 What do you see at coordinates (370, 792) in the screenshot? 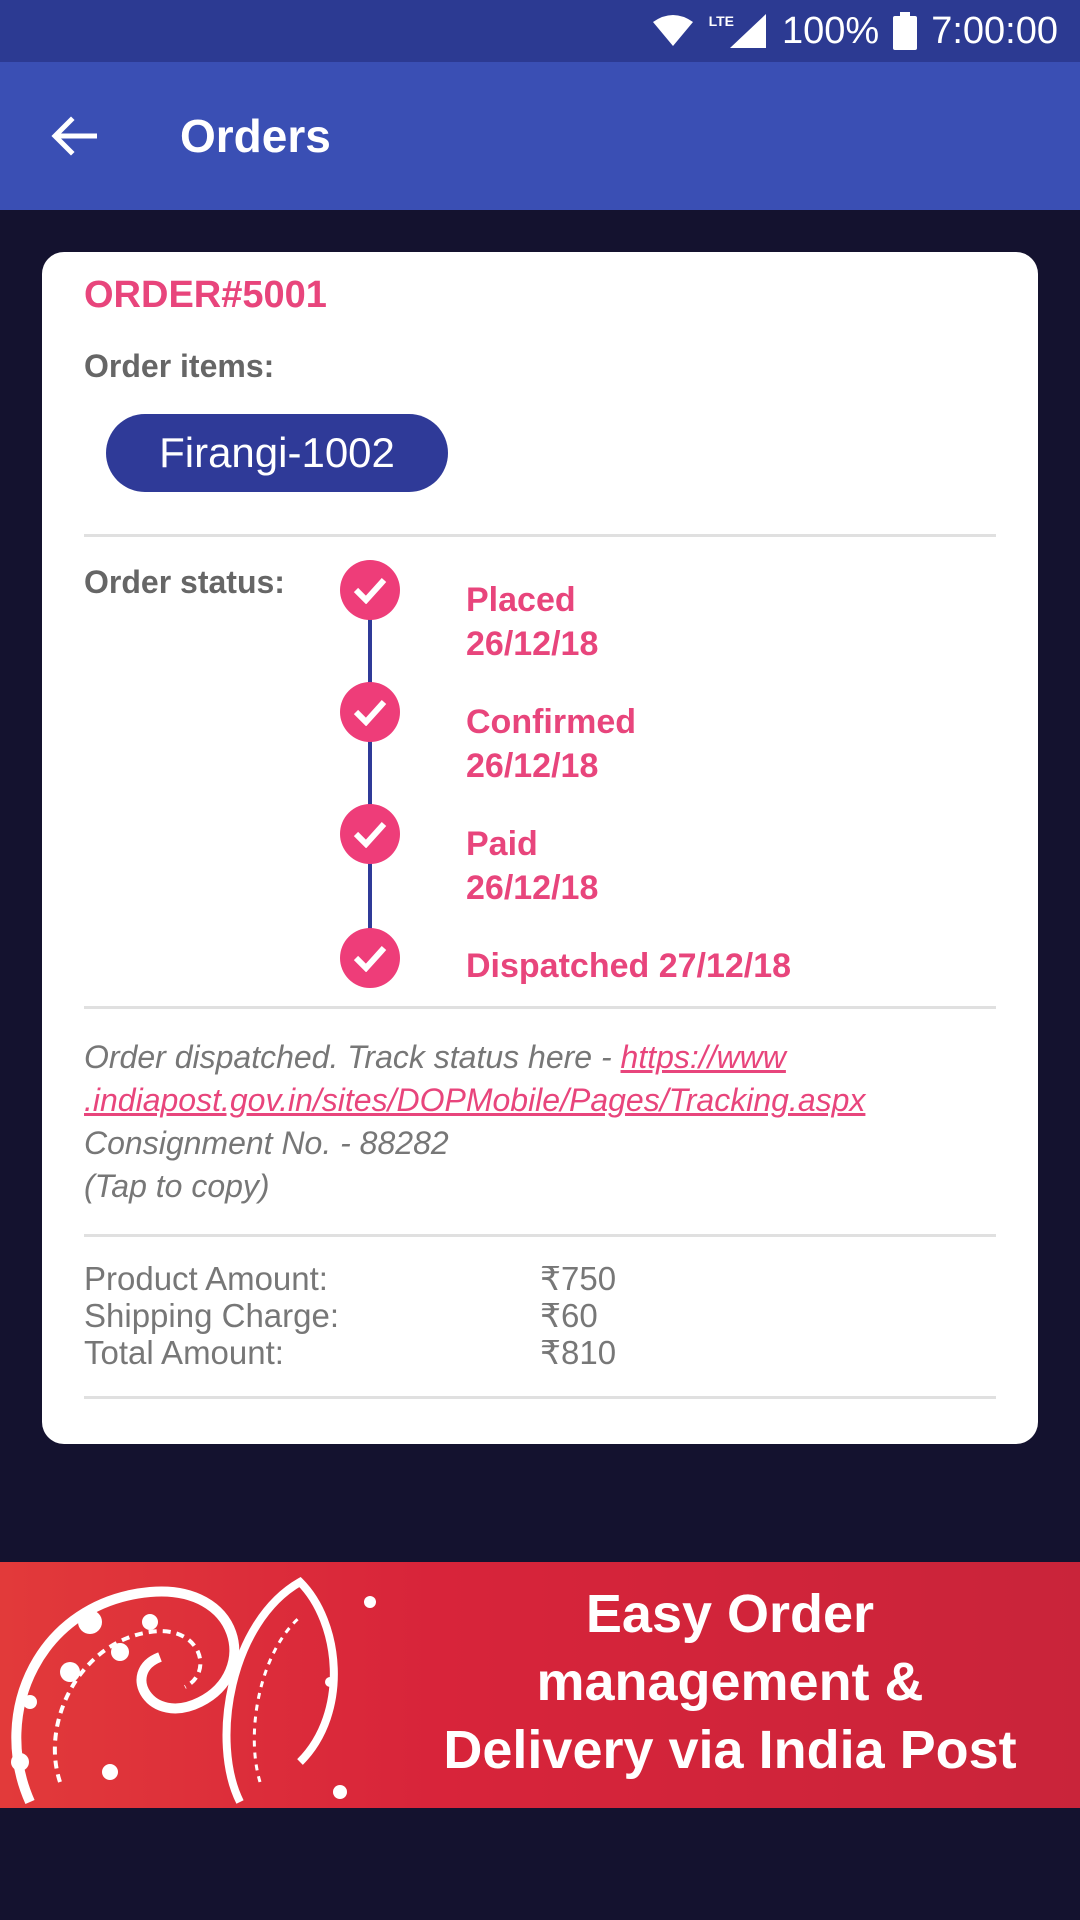
I see `timeline-connector` at bounding box center [370, 792].